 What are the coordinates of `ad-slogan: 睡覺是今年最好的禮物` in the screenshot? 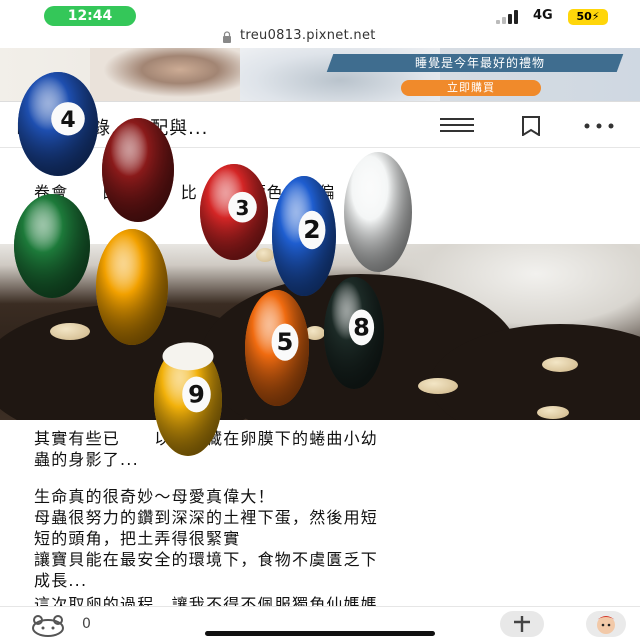 It's located at (479, 63).